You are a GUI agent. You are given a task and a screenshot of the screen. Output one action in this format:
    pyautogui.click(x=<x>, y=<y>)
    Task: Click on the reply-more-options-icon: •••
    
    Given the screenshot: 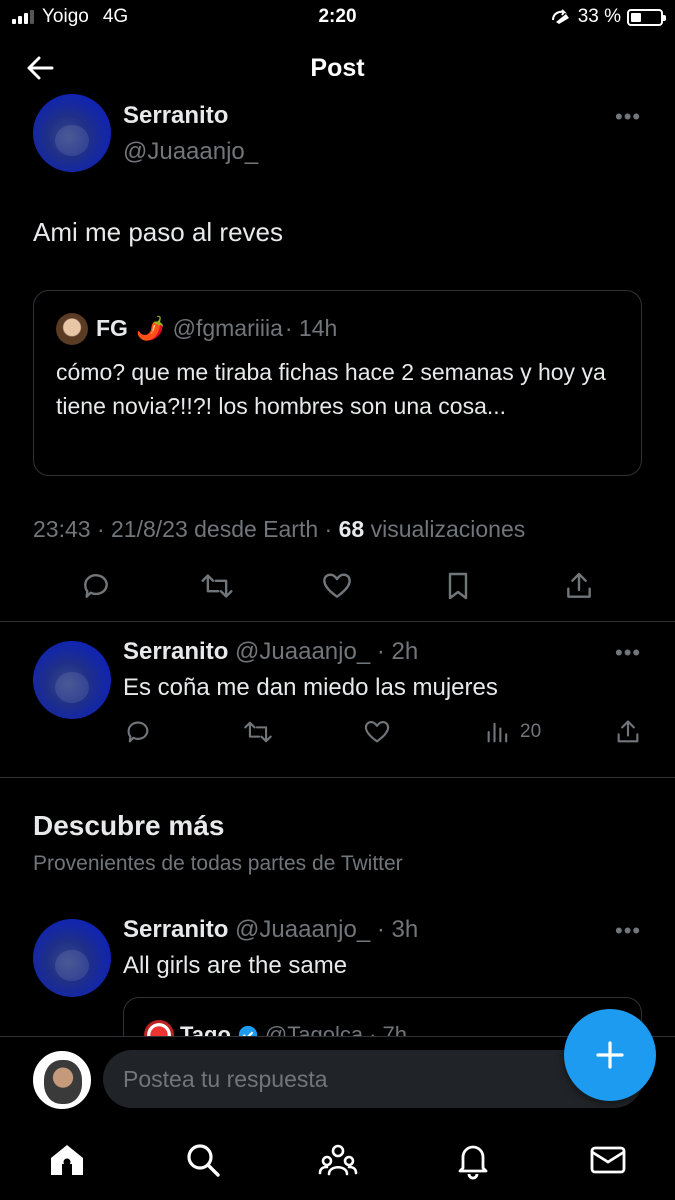 What is the action you would take?
    pyautogui.click(x=628, y=653)
    